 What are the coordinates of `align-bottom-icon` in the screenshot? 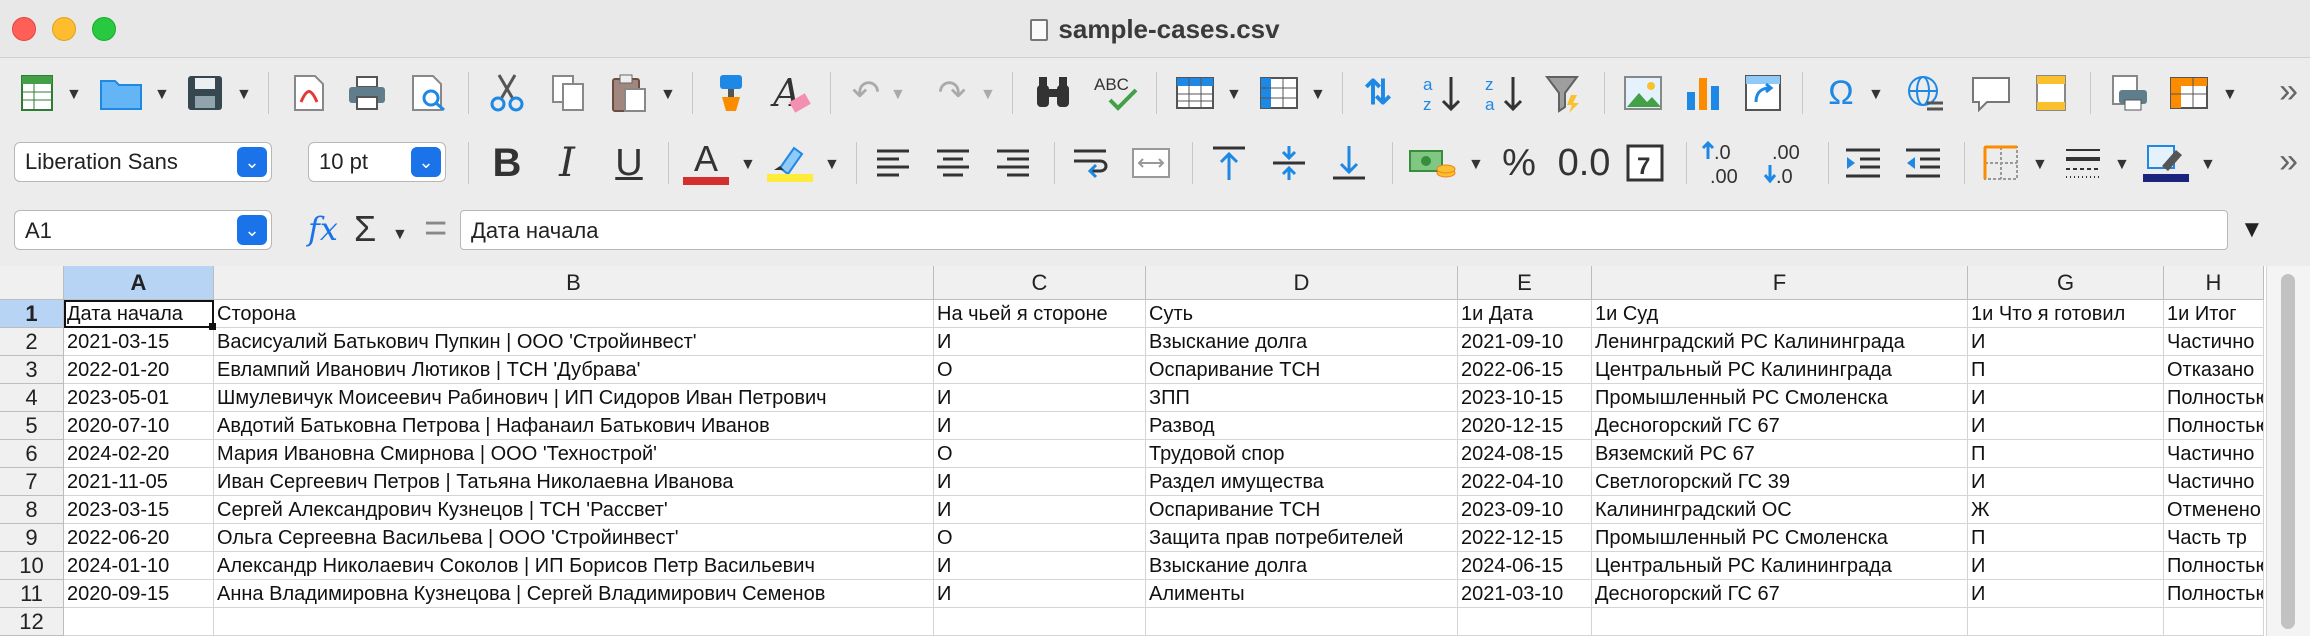 It's located at (1349, 163).